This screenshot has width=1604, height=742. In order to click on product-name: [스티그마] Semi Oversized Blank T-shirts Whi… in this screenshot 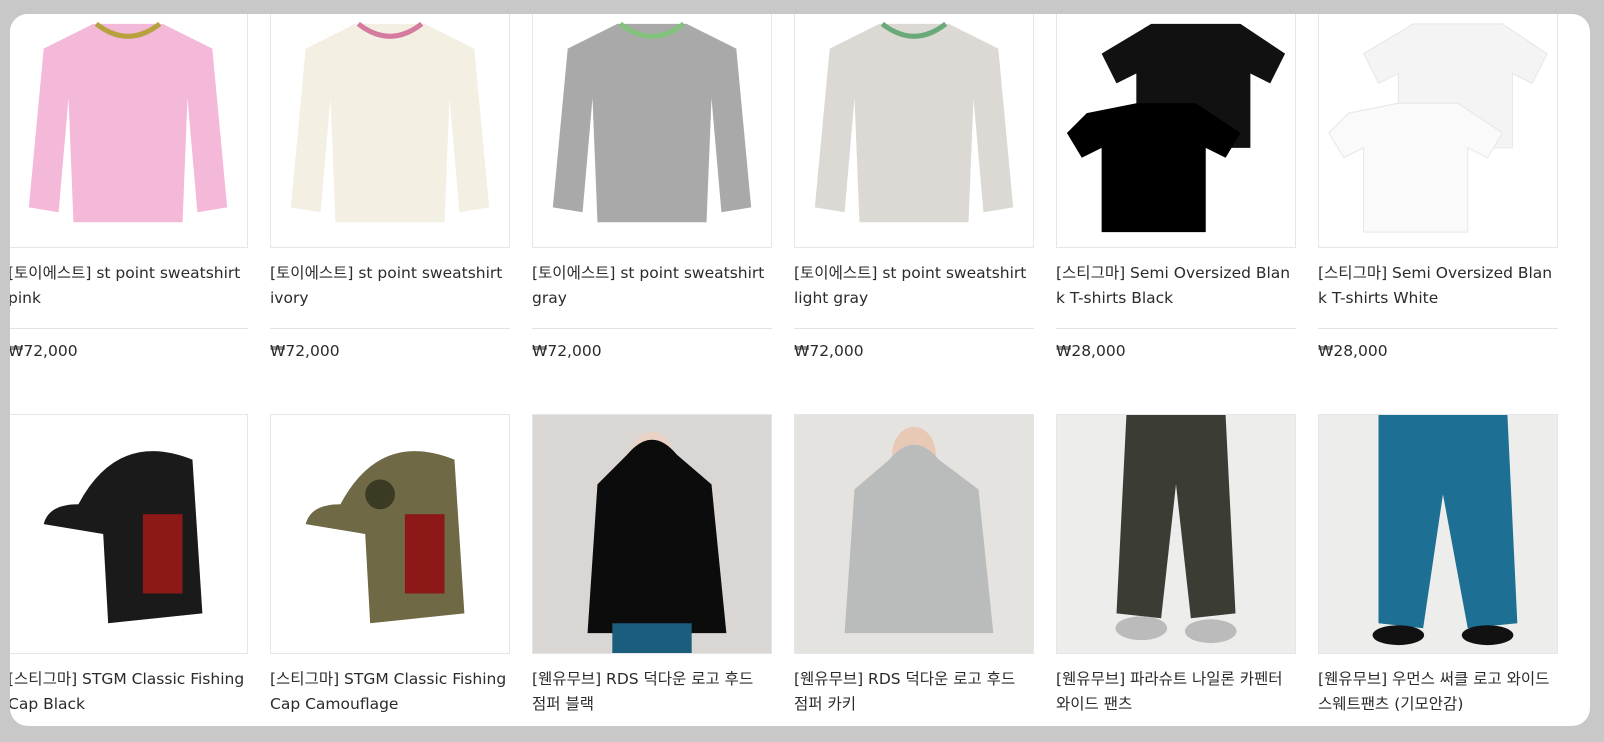, I will do `click(1438, 286)`.